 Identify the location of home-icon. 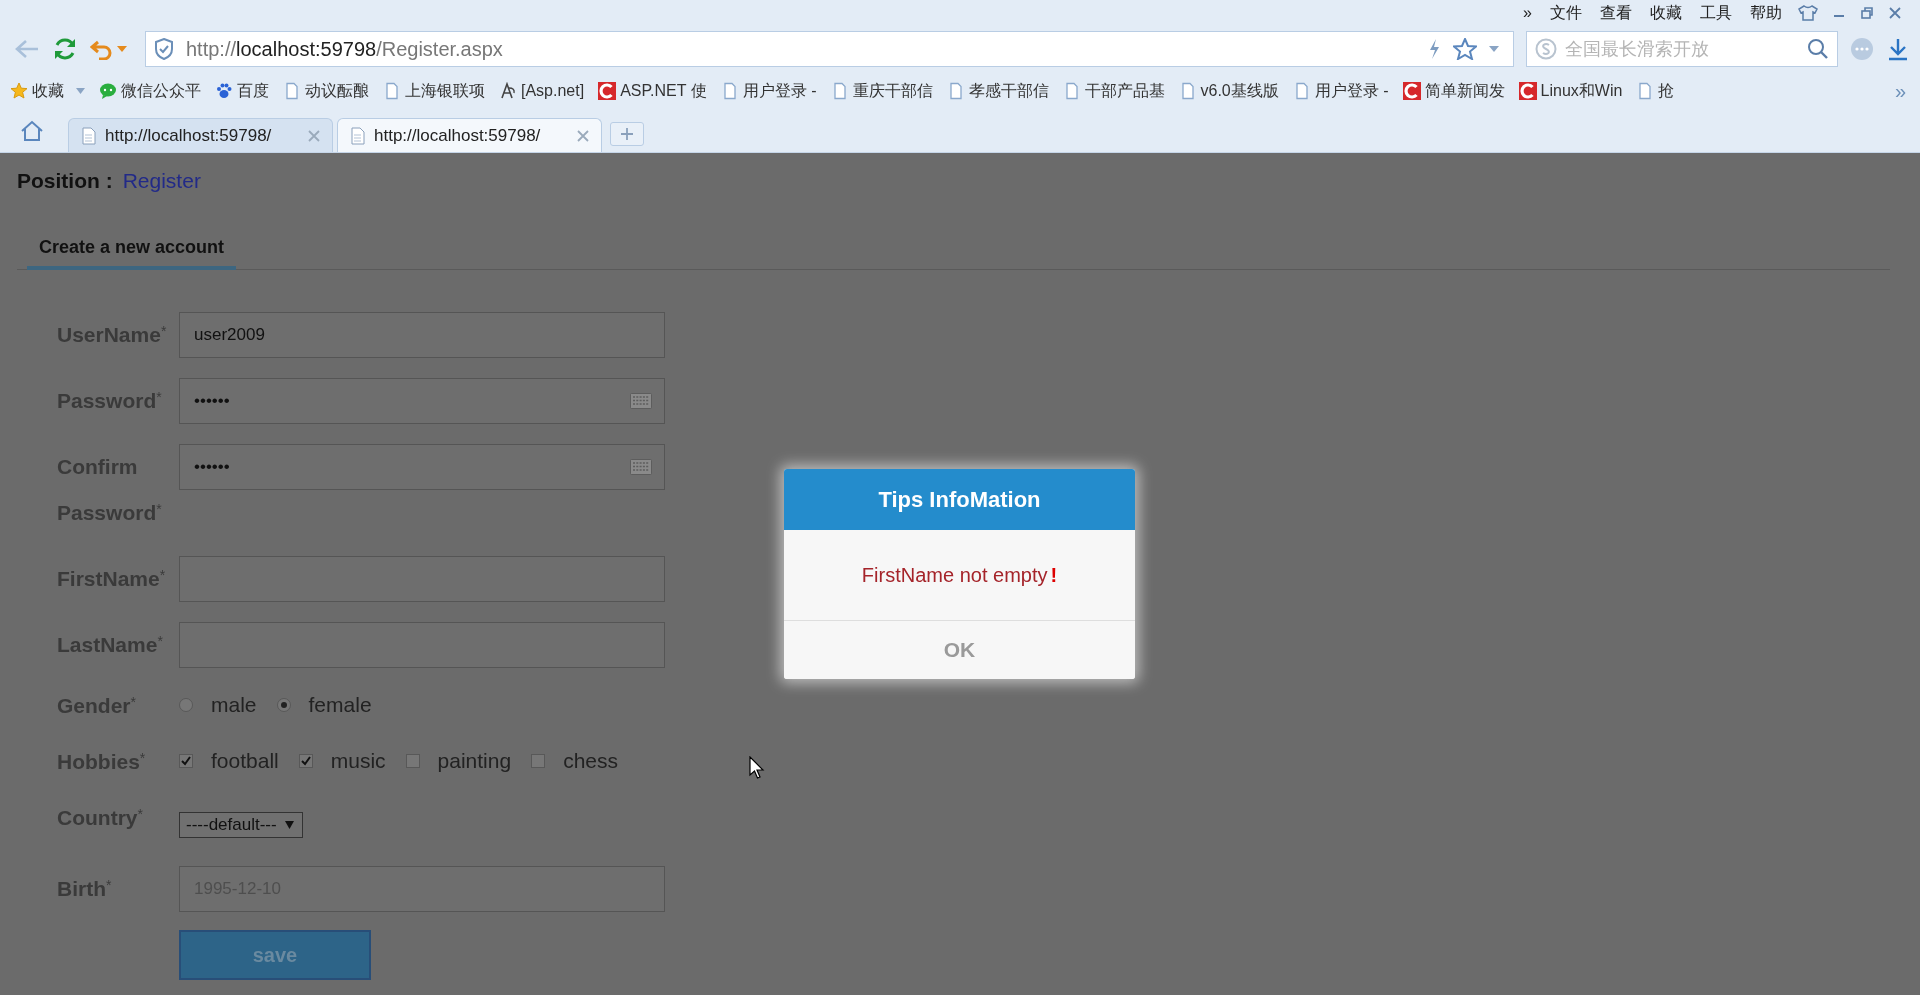
(32, 131).